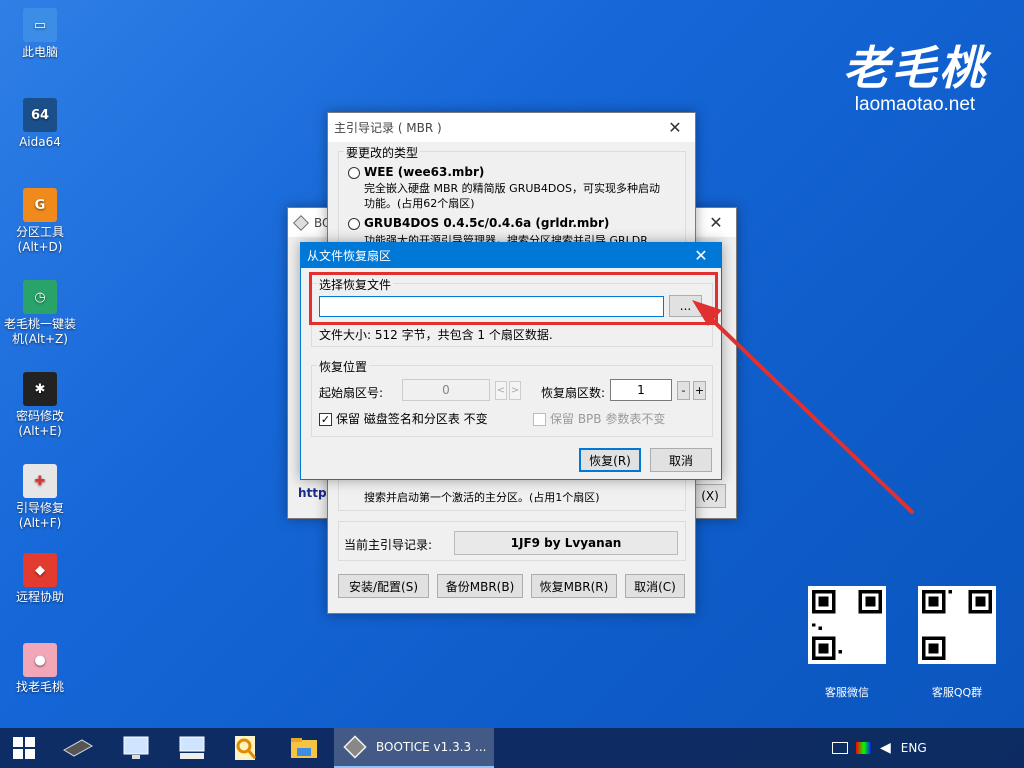  I want to click on desktop-shortcut-label: 找老毛桃, so click(39, 687).